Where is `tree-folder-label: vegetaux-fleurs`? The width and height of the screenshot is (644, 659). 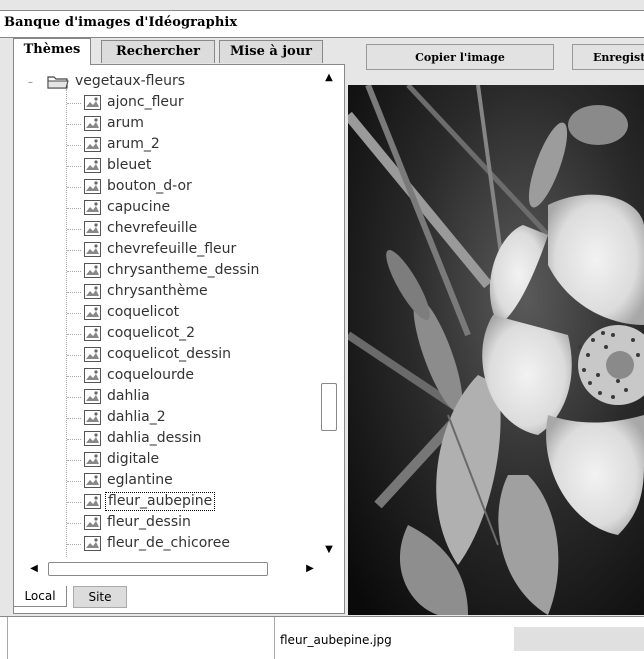
tree-folder-label: vegetaux-fleurs is located at coordinates (130, 81).